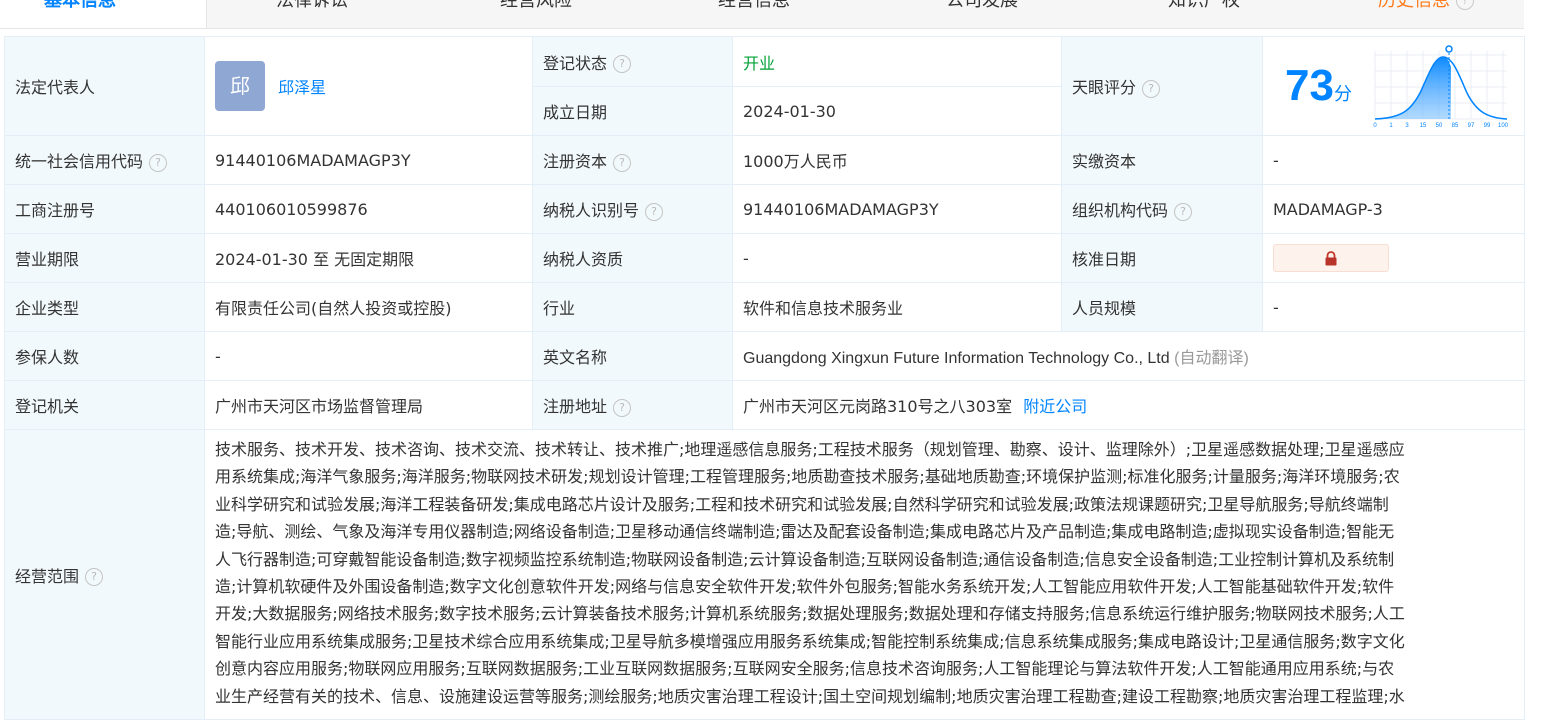 The height and width of the screenshot is (720, 1556). Describe the element at coordinates (1128, 405) in the screenshot. I see `reg-address-cell: 广州市天河区元岗路310号之八303室 附近公司` at that location.